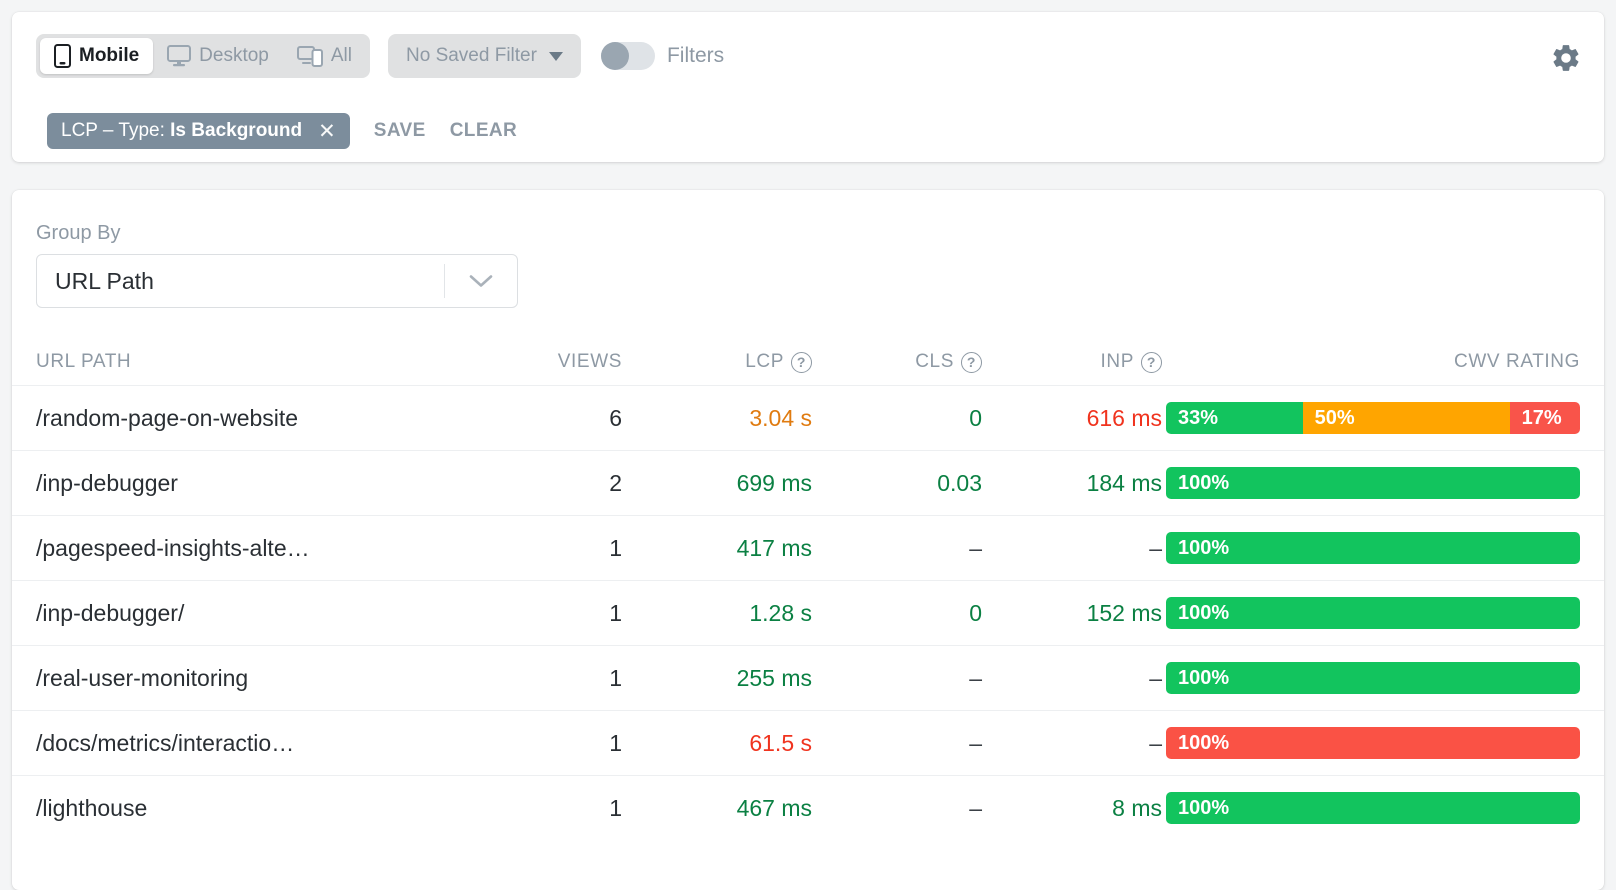  What do you see at coordinates (231, 808) in the screenshot?
I see `cell-url-path: /lighthouse` at bounding box center [231, 808].